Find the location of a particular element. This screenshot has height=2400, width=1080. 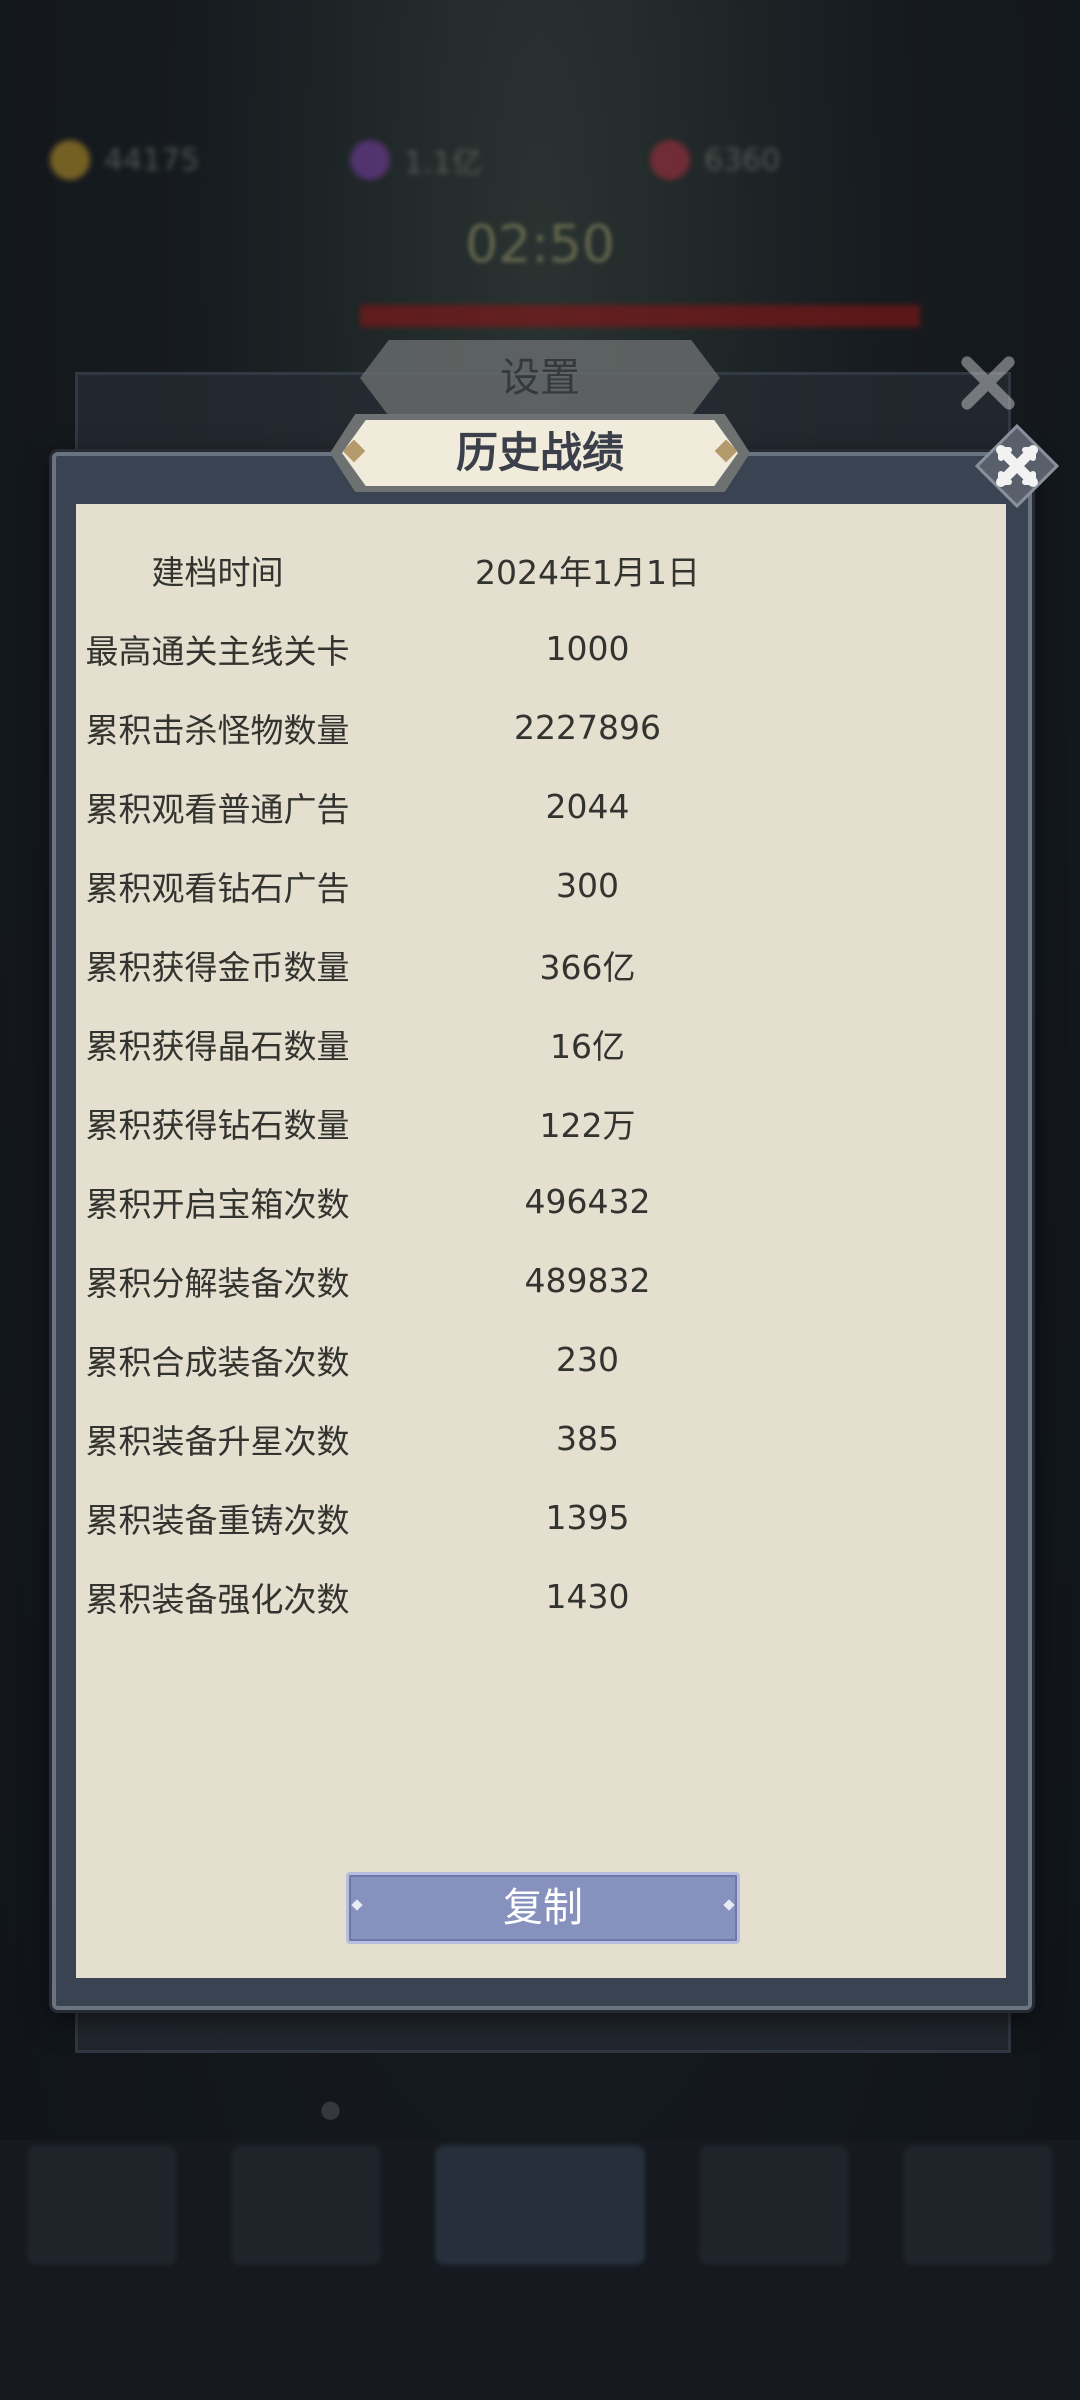

stat-value: 2044 is located at coordinates (587, 806).